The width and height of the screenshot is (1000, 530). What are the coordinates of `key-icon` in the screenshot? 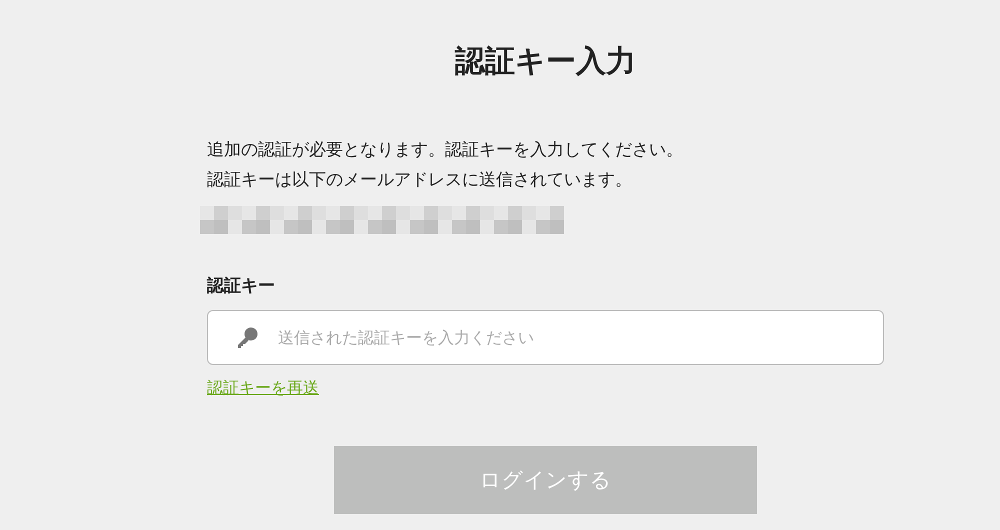 It's located at (247, 338).